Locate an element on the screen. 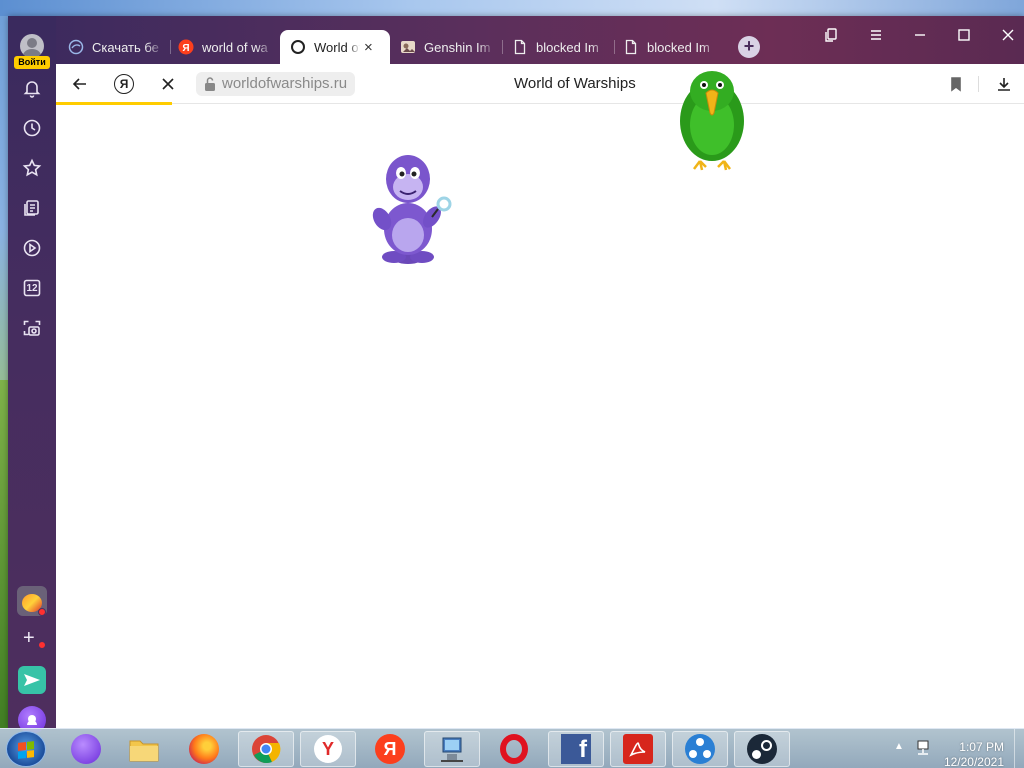 The image size is (1024, 768). steam-icon is located at coordinates (762, 749).